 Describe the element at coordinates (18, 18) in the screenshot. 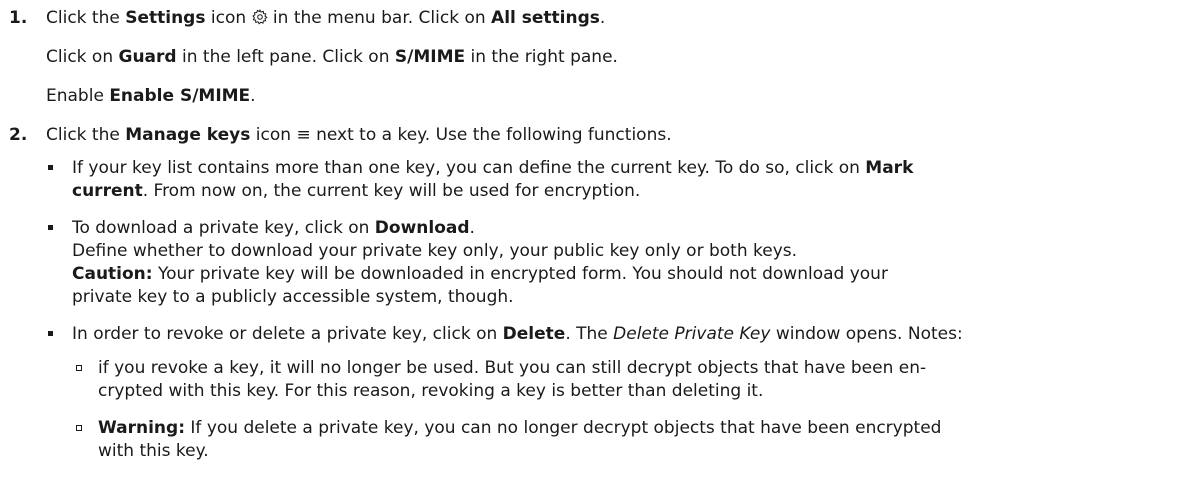

I see `step-number: 1.` at that location.